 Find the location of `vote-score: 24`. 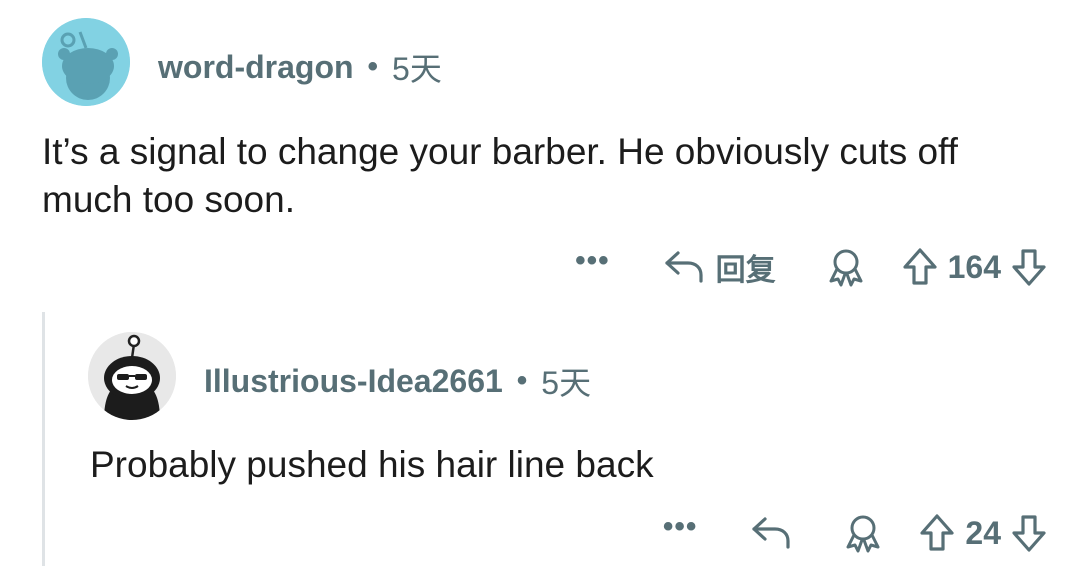

vote-score: 24 is located at coordinates (983, 532).